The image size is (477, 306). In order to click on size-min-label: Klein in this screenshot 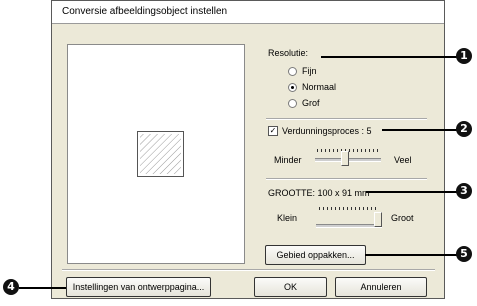, I will do `click(287, 218)`.